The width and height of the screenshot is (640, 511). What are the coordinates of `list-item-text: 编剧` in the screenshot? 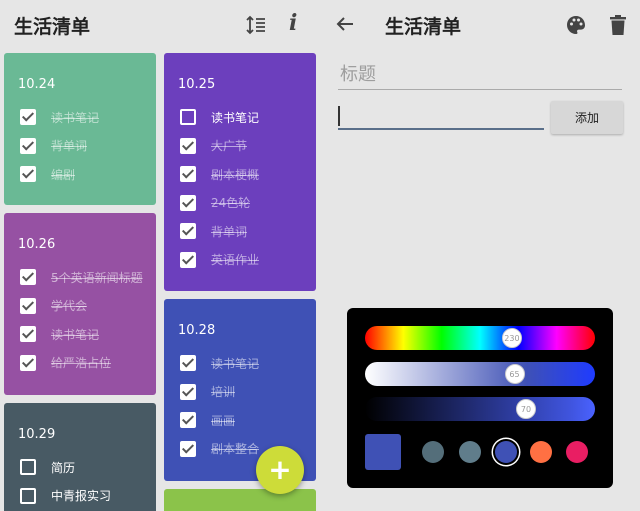 It's located at (63, 174).